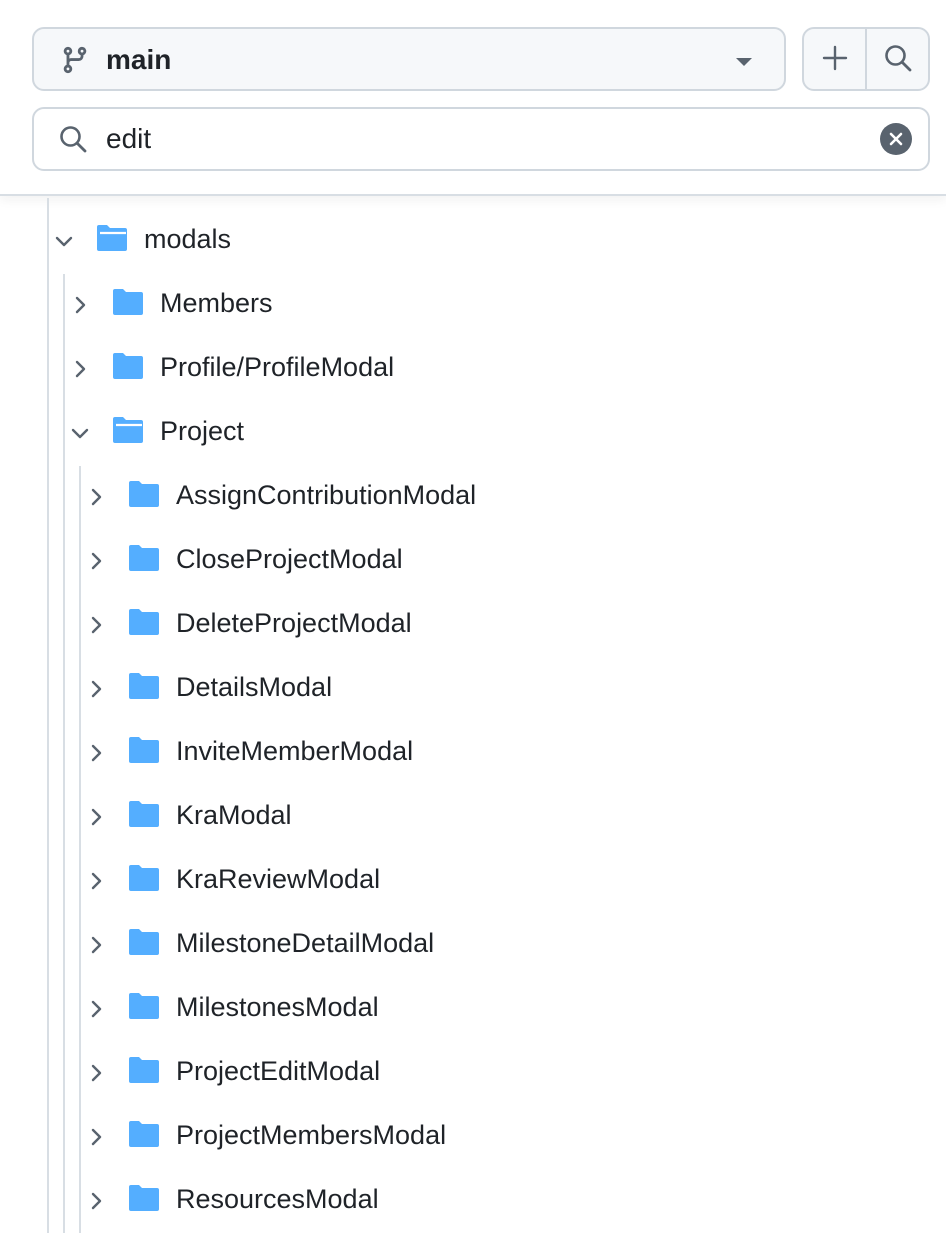 The width and height of the screenshot is (946, 1233). Describe the element at coordinates (473, 625) in the screenshot. I see `tree-item-delete-project-modal: DeleteProjectModal` at that location.